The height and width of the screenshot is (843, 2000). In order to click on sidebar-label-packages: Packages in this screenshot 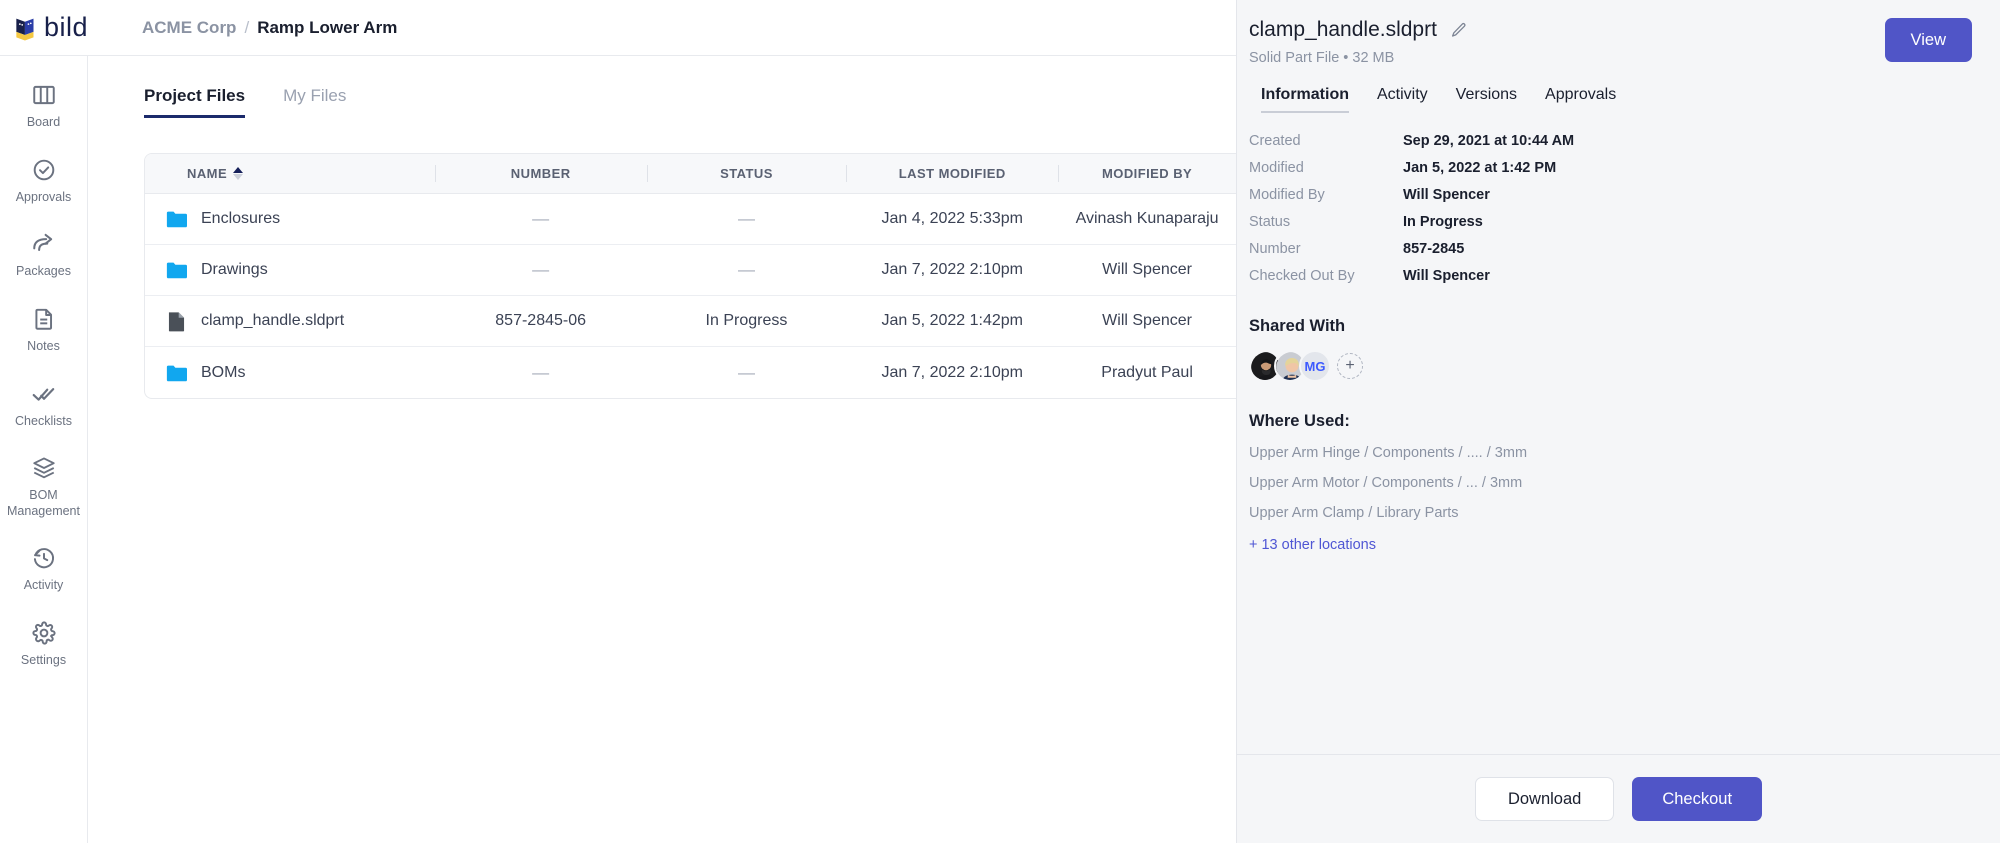, I will do `click(43, 271)`.